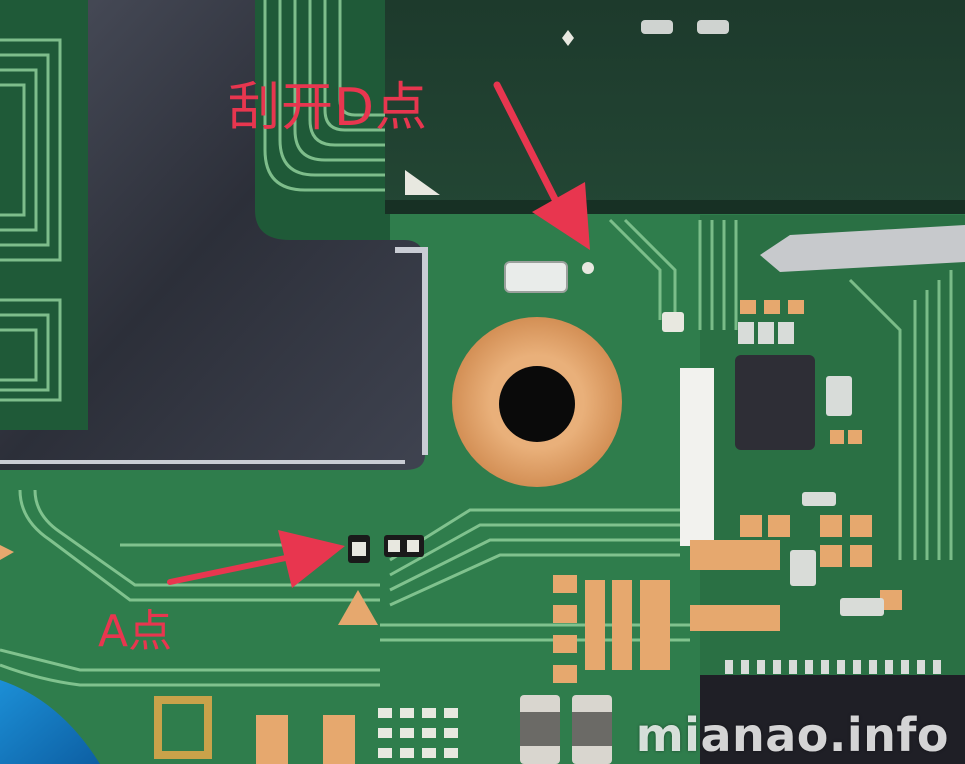 Image resolution: width=965 pixels, height=764 pixels. Describe the element at coordinates (536, 277) in the screenshot. I see `smd-component-d` at that location.